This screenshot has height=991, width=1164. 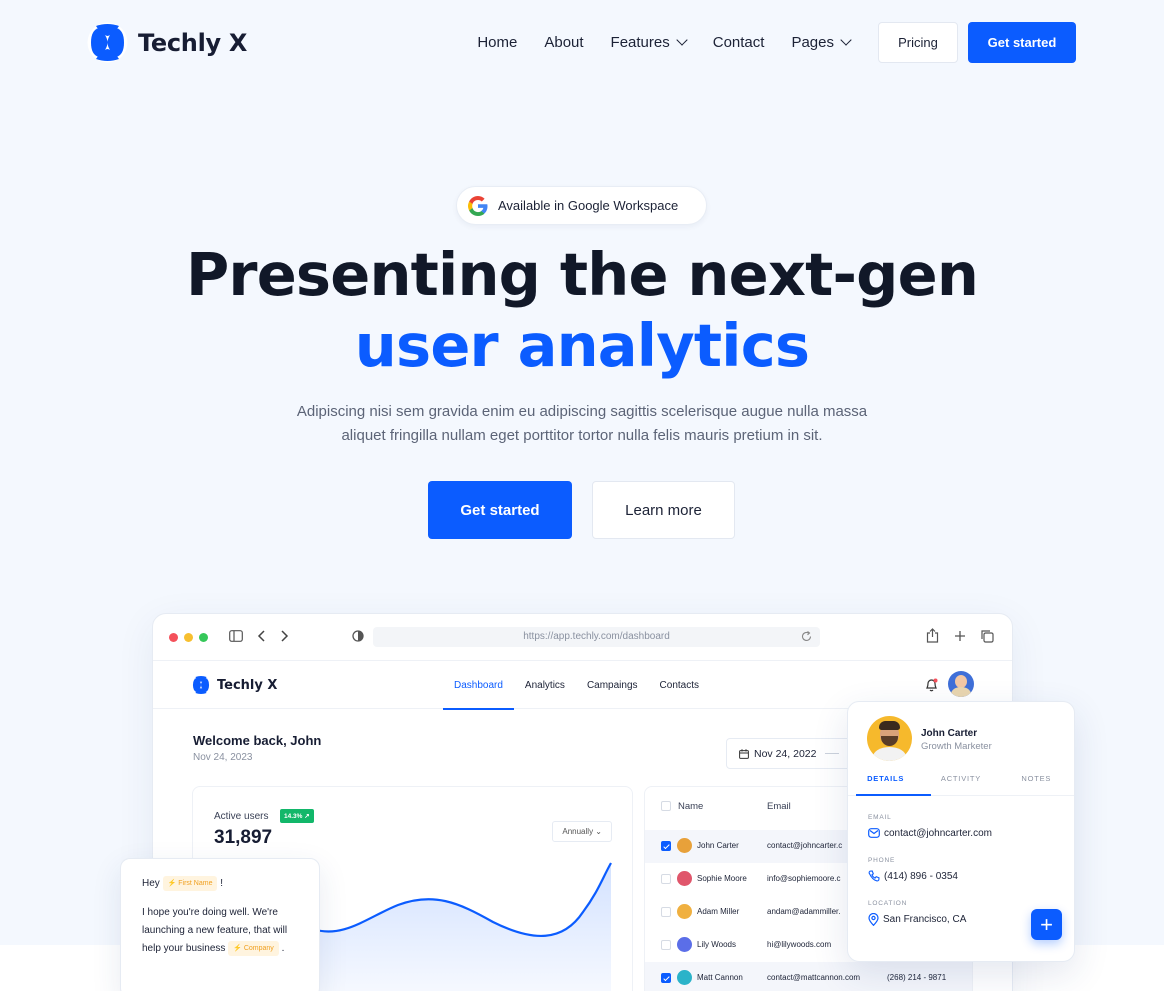 What do you see at coordinates (932, 635) in the screenshot?
I see `share-icon` at bounding box center [932, 635].